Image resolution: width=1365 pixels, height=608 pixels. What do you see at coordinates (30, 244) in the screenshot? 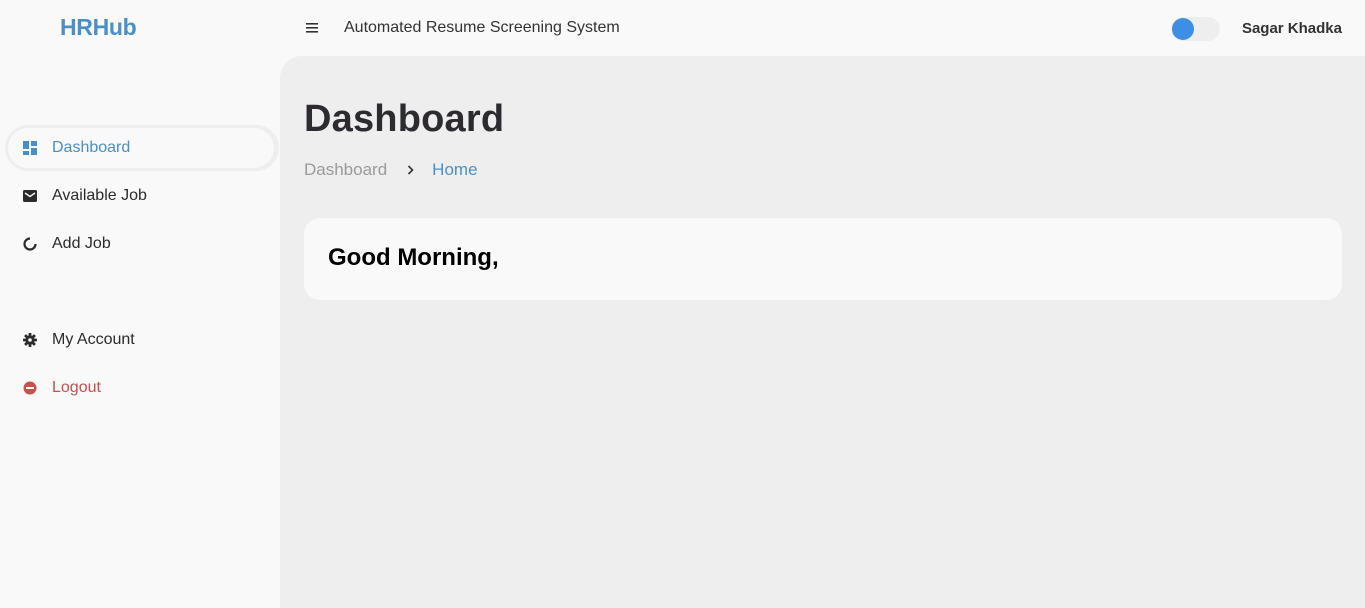
I see `refresh-icon` at bounding box center [30, 244].